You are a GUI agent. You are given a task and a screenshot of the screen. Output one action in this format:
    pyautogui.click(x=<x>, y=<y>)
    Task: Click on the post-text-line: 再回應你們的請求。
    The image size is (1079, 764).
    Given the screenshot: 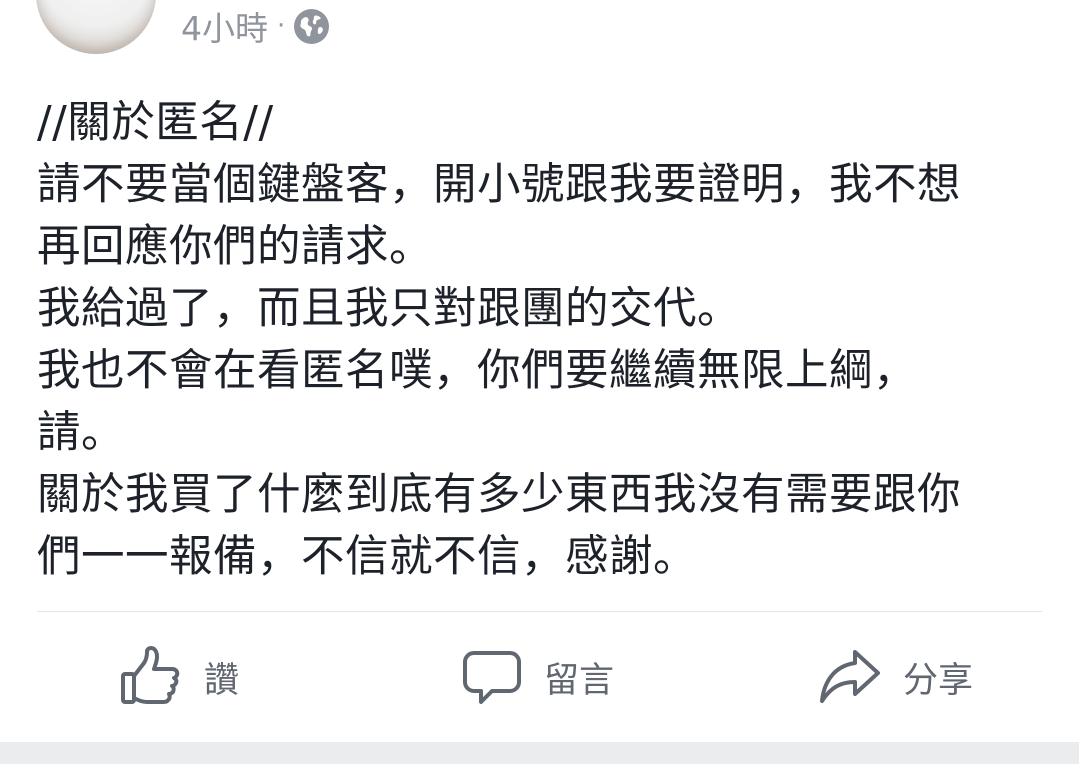 What is the action you would take?
    pyautogui.click(x=235, y=247)
    